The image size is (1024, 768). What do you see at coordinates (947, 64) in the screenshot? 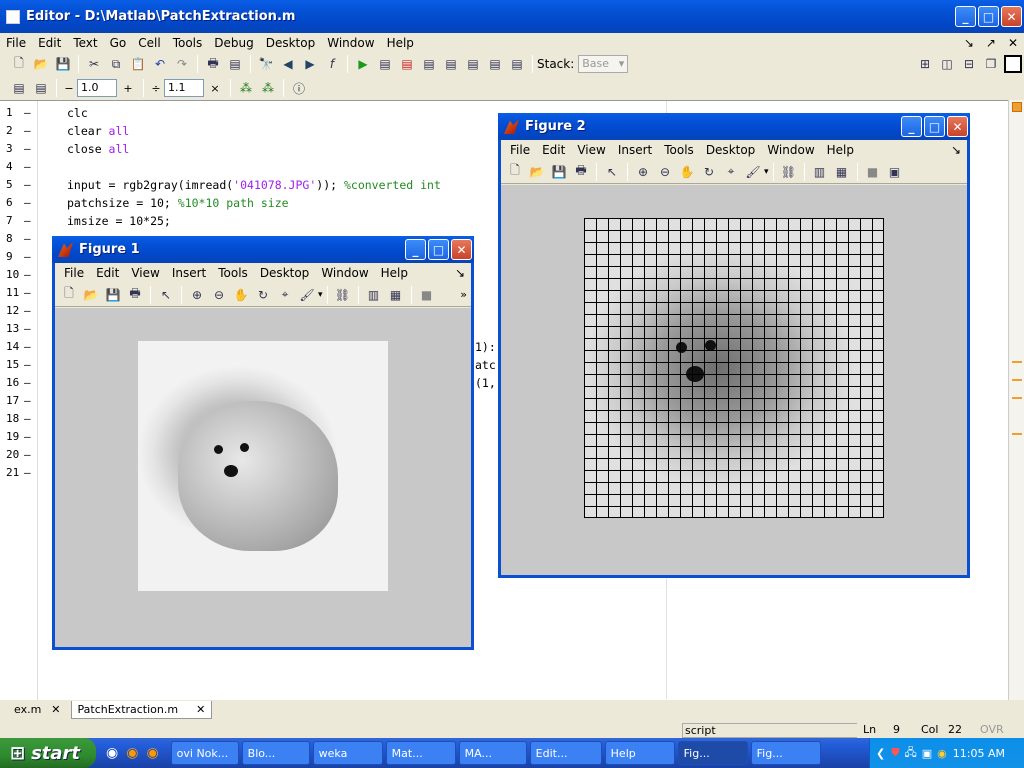
I see `left-right-icon: ◫` at bounding box center [947, 64].